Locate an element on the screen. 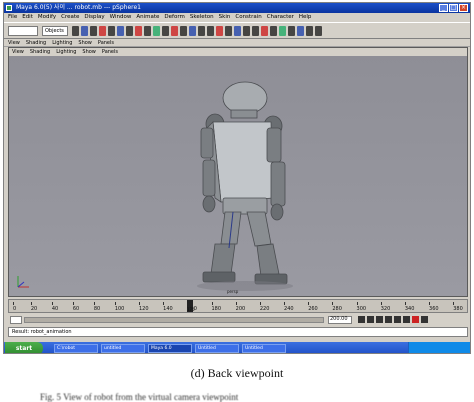 This screenshot has width=474, height=402. object-selector: Objects is located at coordinates (55, 31).